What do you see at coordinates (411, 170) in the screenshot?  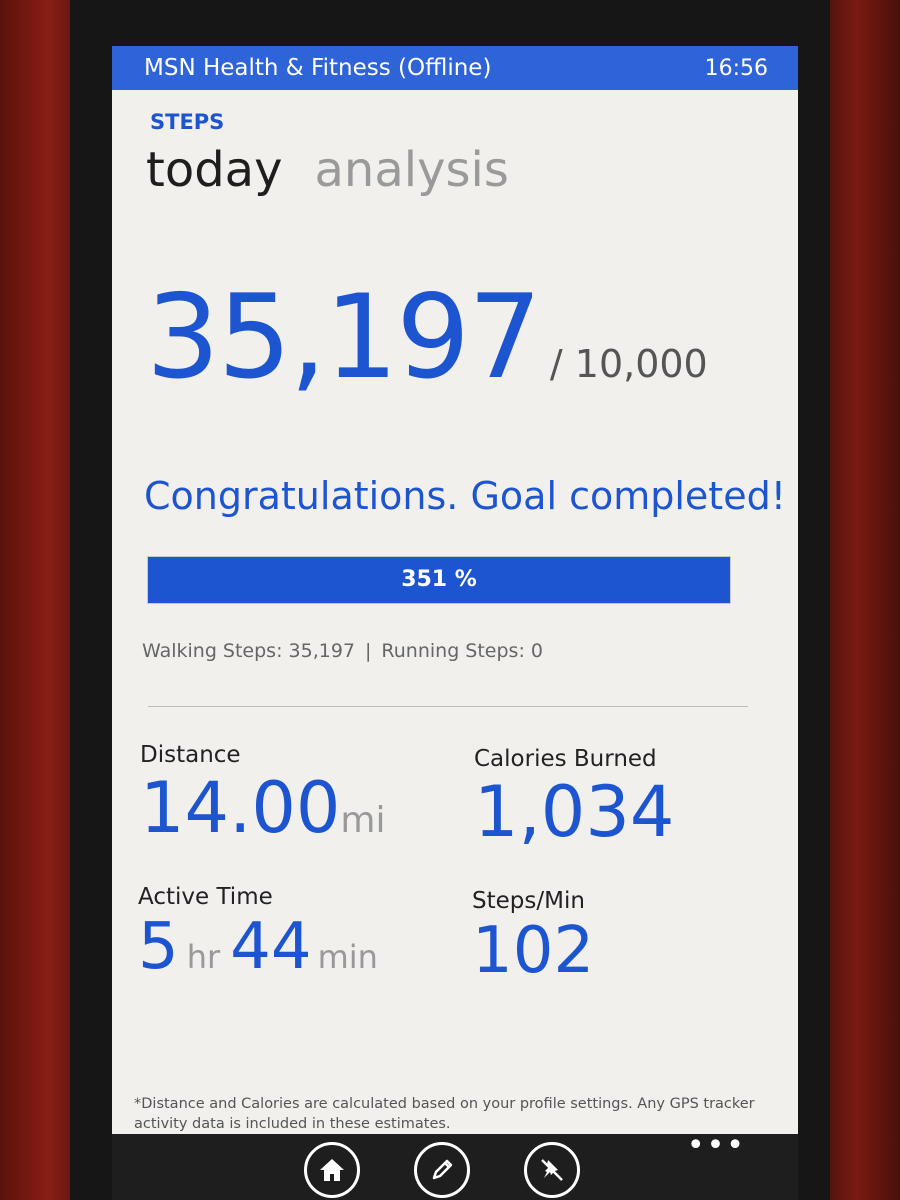 I see `pivot-tab-analysis: analysis` at bounding box center [411, 170].